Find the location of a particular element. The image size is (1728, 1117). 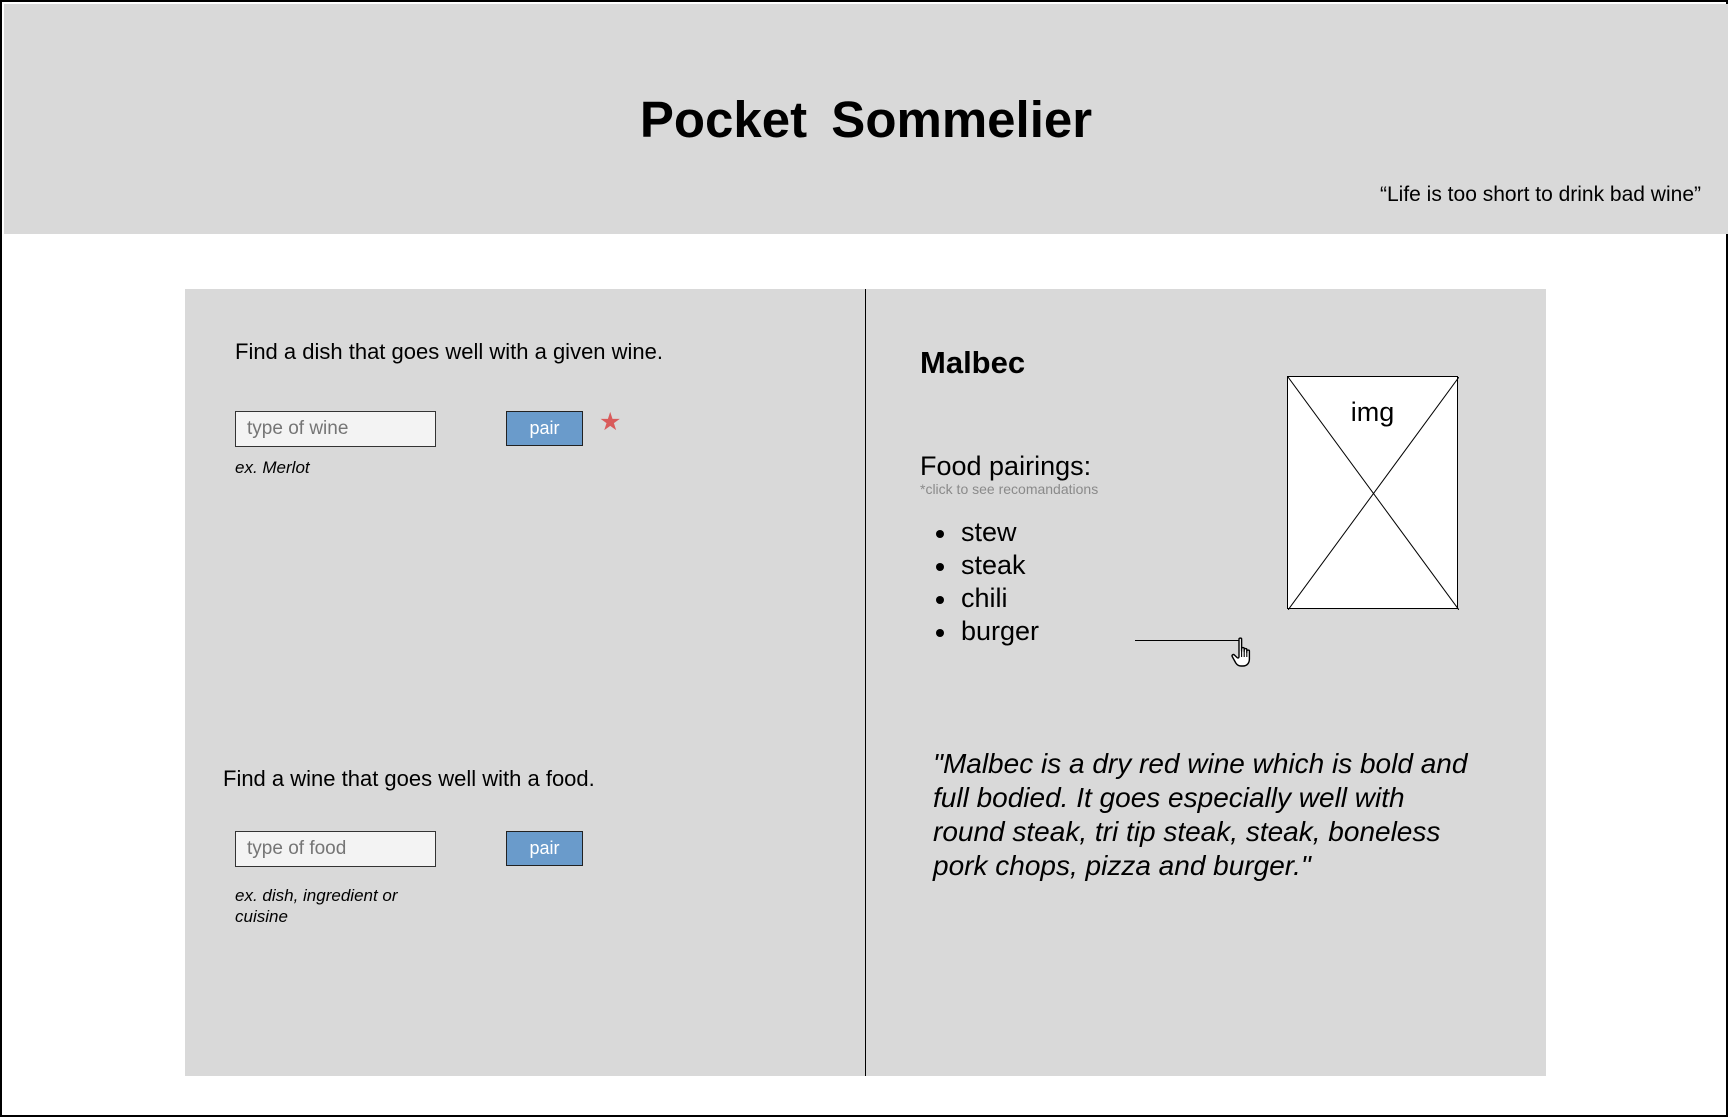

pair-wine-button: pair is located at coordinates (544, 428).